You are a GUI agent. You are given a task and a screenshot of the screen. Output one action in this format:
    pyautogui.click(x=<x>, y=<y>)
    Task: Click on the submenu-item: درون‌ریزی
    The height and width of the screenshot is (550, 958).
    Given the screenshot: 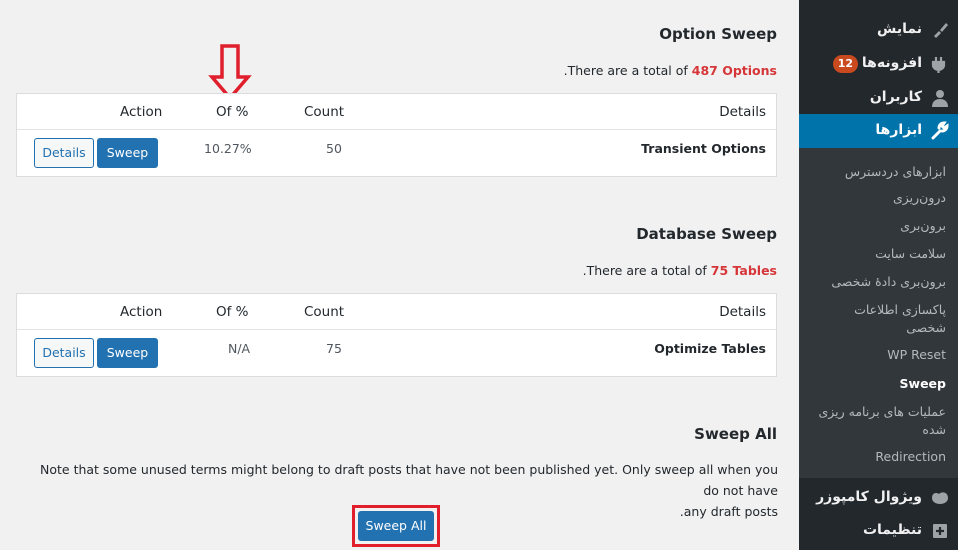 What is the action you would take?
    pyautogui.click(x=919, y=198)
    